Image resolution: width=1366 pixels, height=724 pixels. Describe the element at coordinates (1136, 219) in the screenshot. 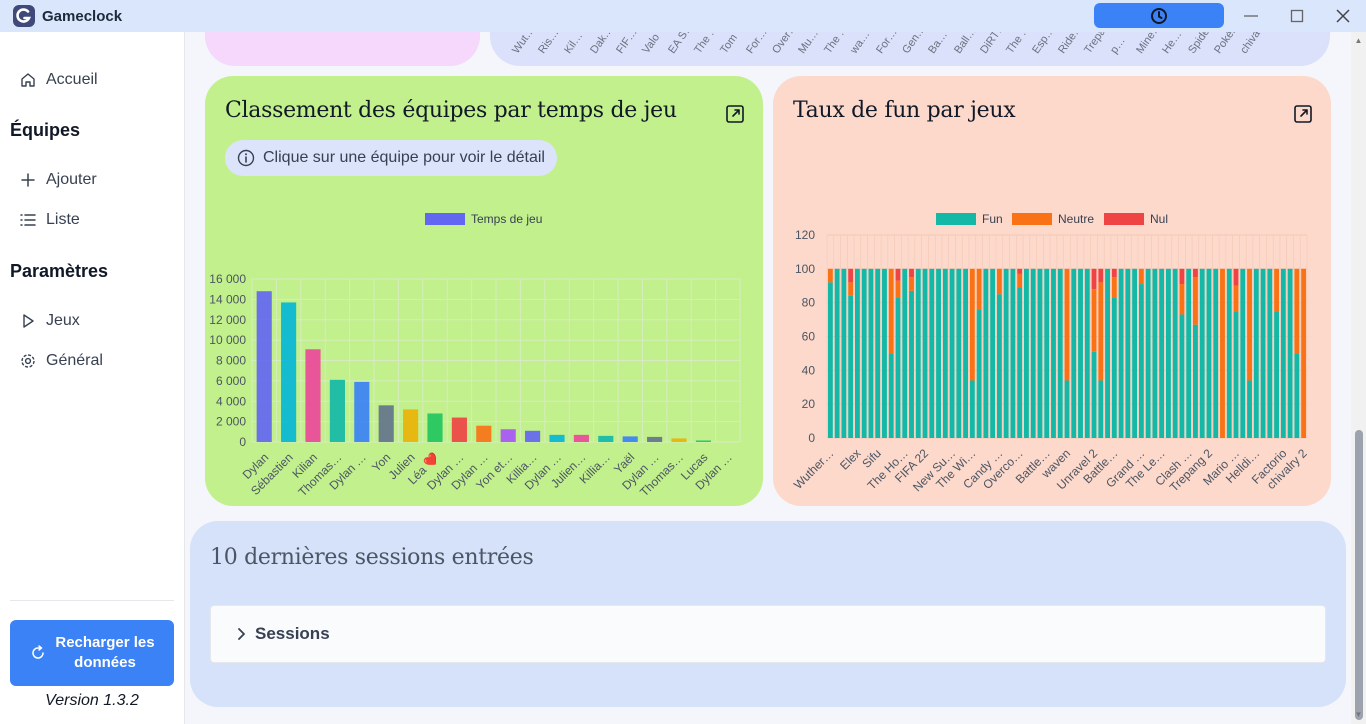

I see `legend-item: Nul` at that location.